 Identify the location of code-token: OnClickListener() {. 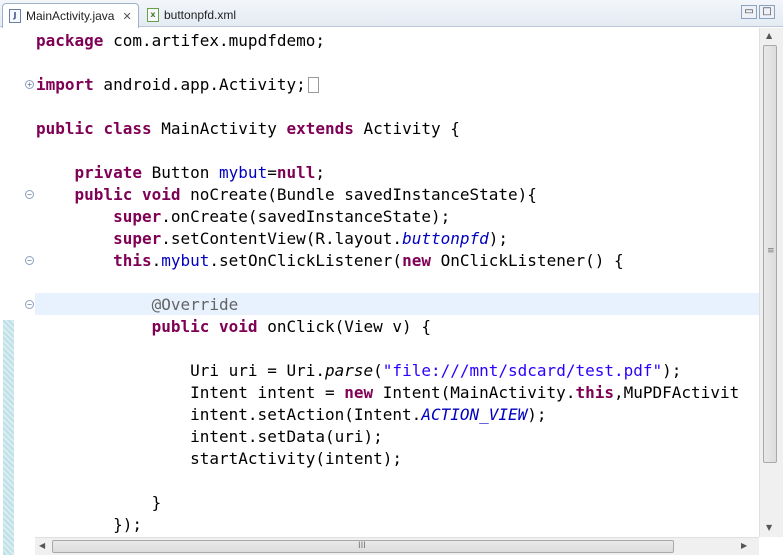
(527, 260).